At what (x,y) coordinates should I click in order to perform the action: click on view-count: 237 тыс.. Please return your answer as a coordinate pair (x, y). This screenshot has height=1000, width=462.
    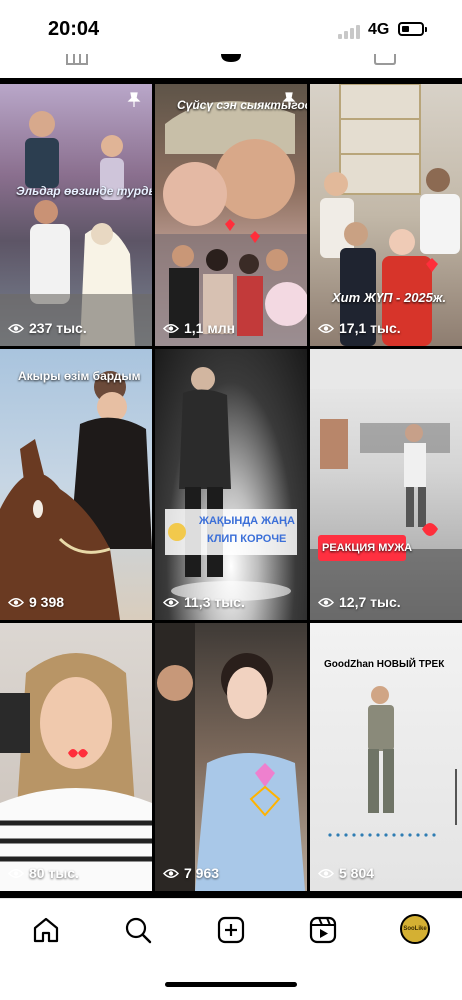
    Looking at the image, I should click on (47, 328).